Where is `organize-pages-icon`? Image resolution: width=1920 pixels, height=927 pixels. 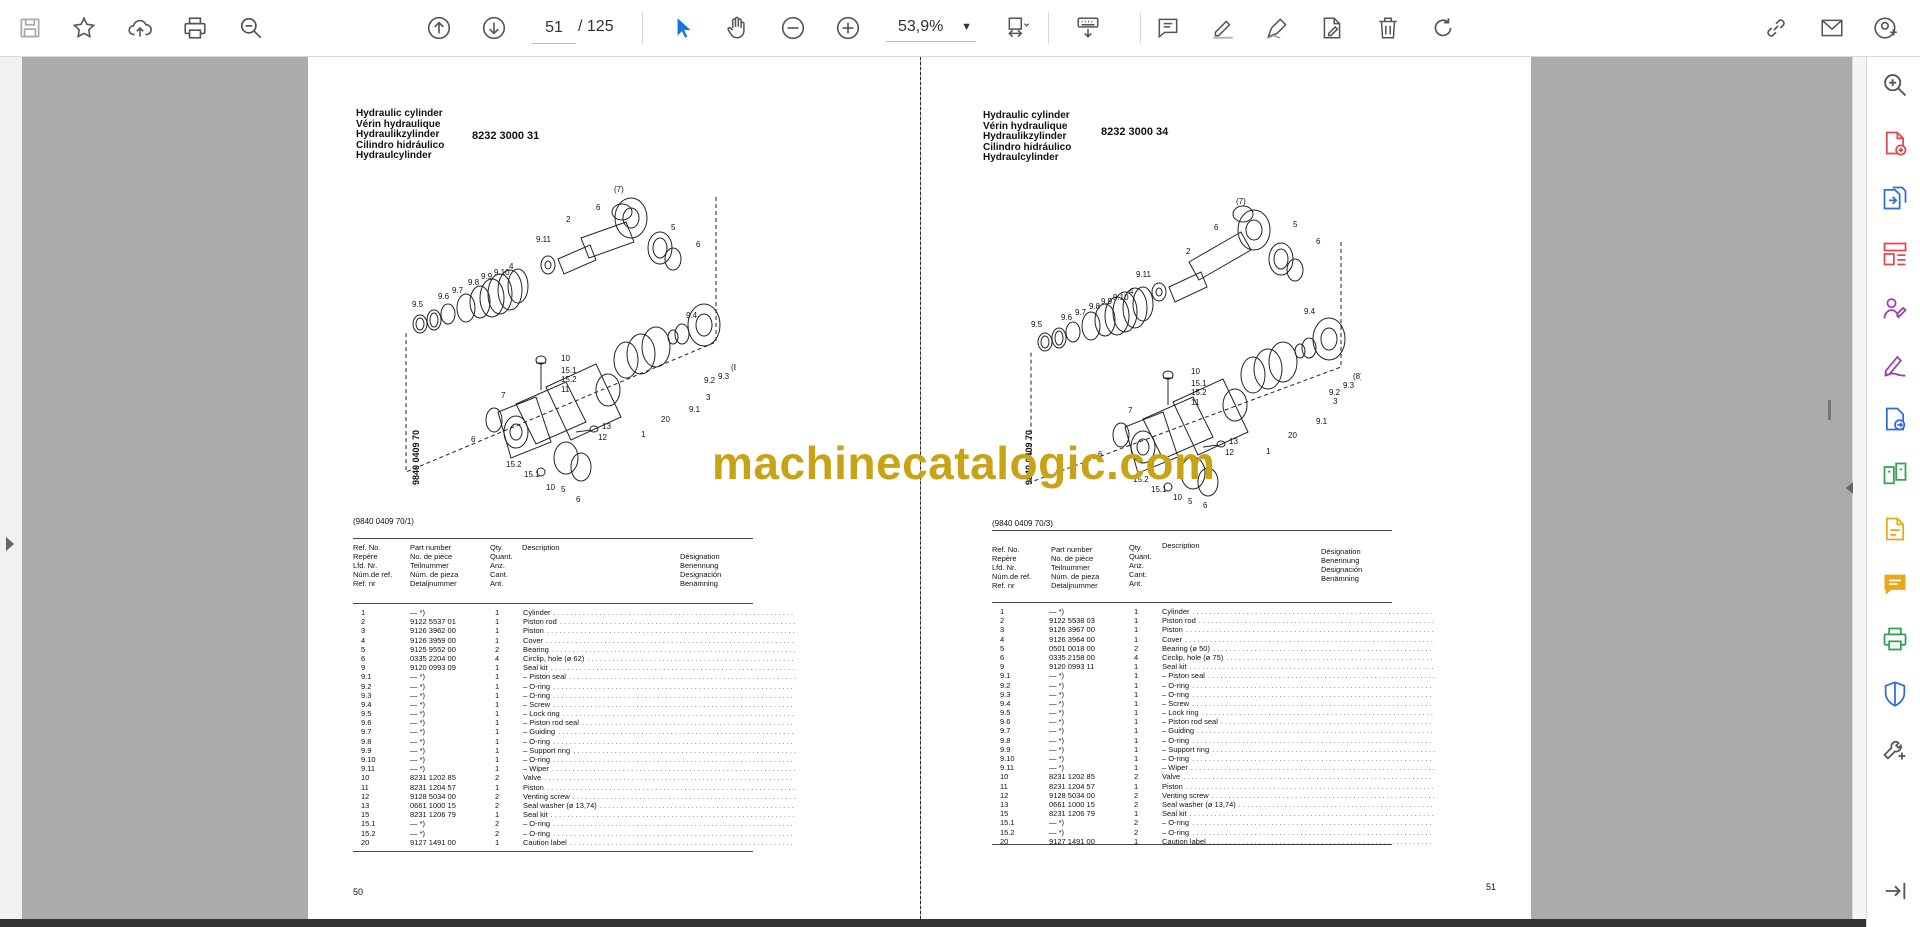 organize-pages-icon is located at coordinates (1895, 254).